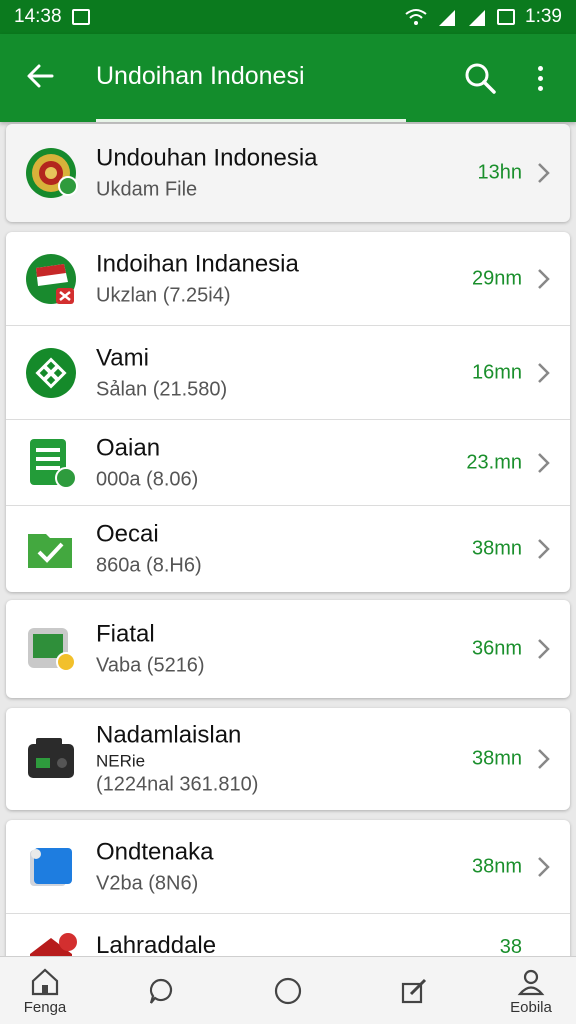  I want to click on item-subtitle: 860a (8.H6), so click(149, 565).